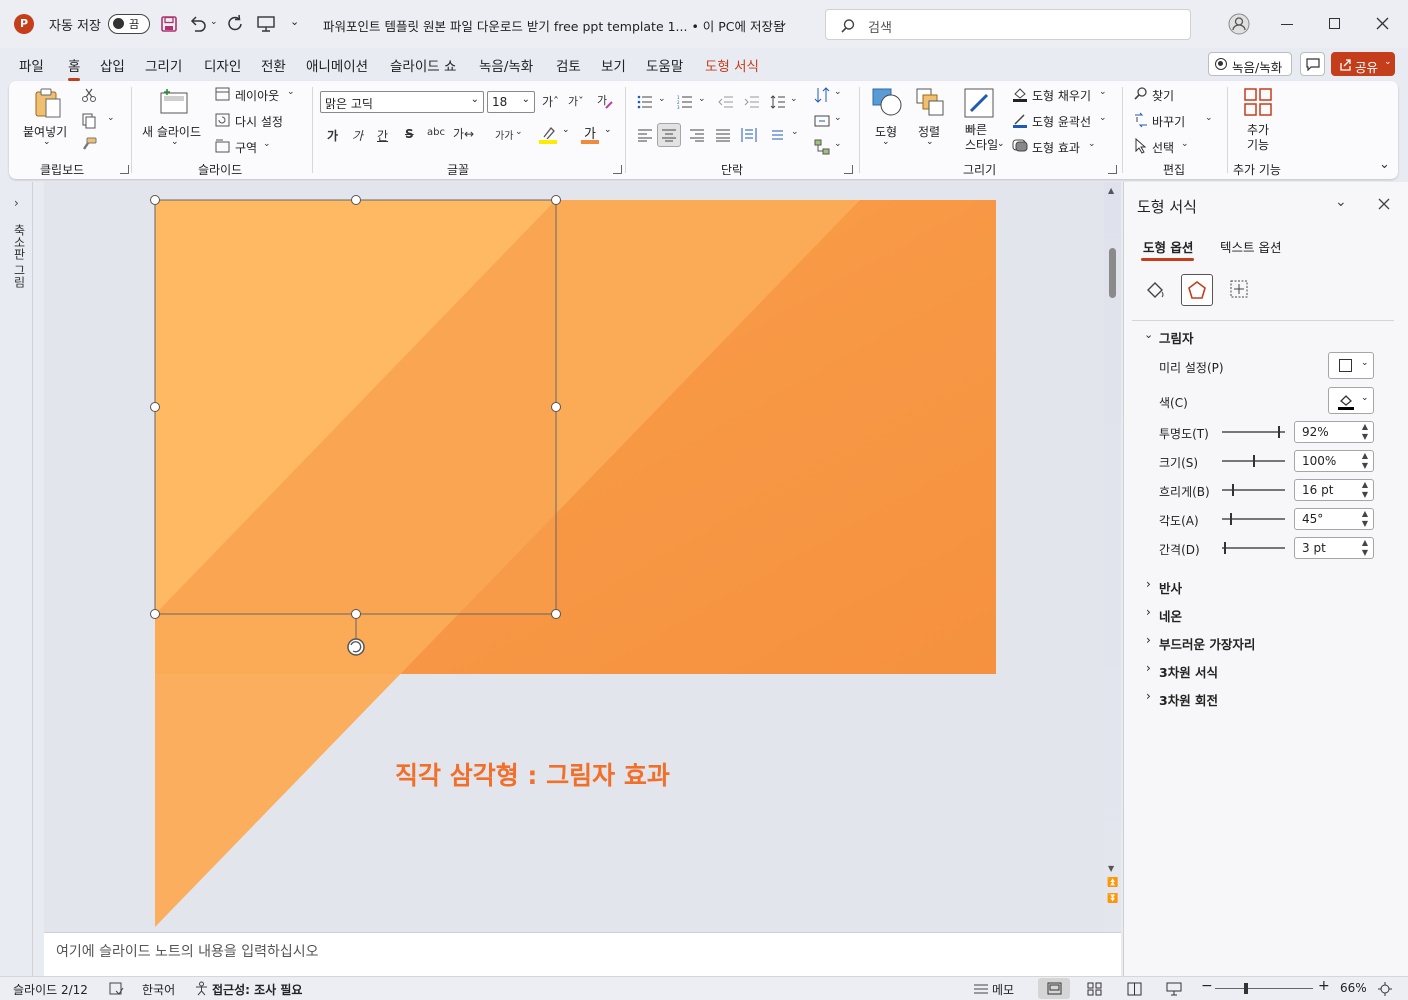  Describe the element at coordinates (266, 24) in the screenshot. I see `presentation-start-icon` at that location.